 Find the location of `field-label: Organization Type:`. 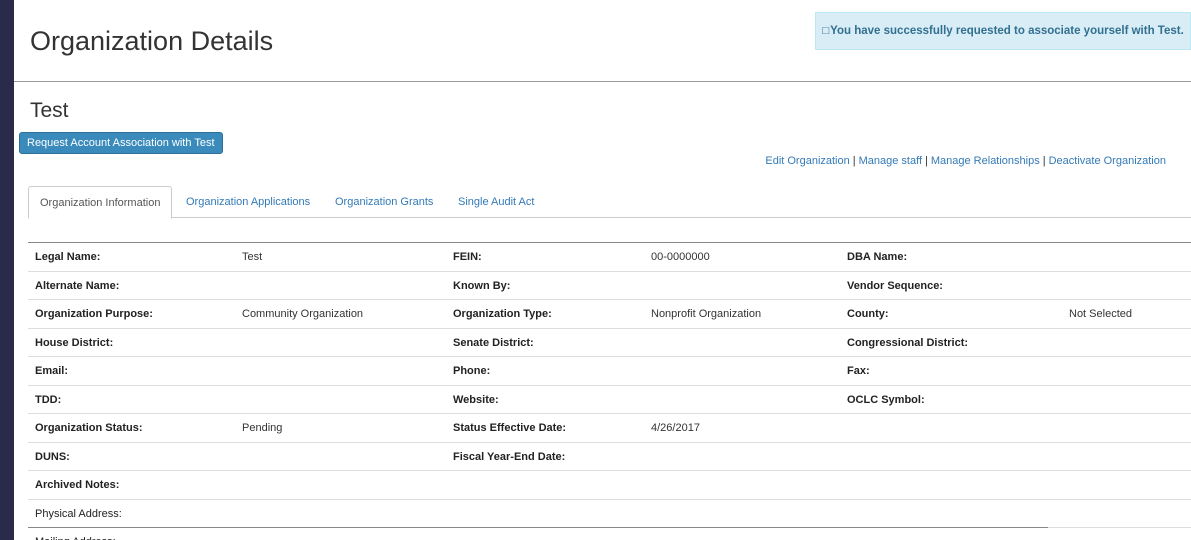

field-label: Organization Type: is located at coordinates (502, 314).